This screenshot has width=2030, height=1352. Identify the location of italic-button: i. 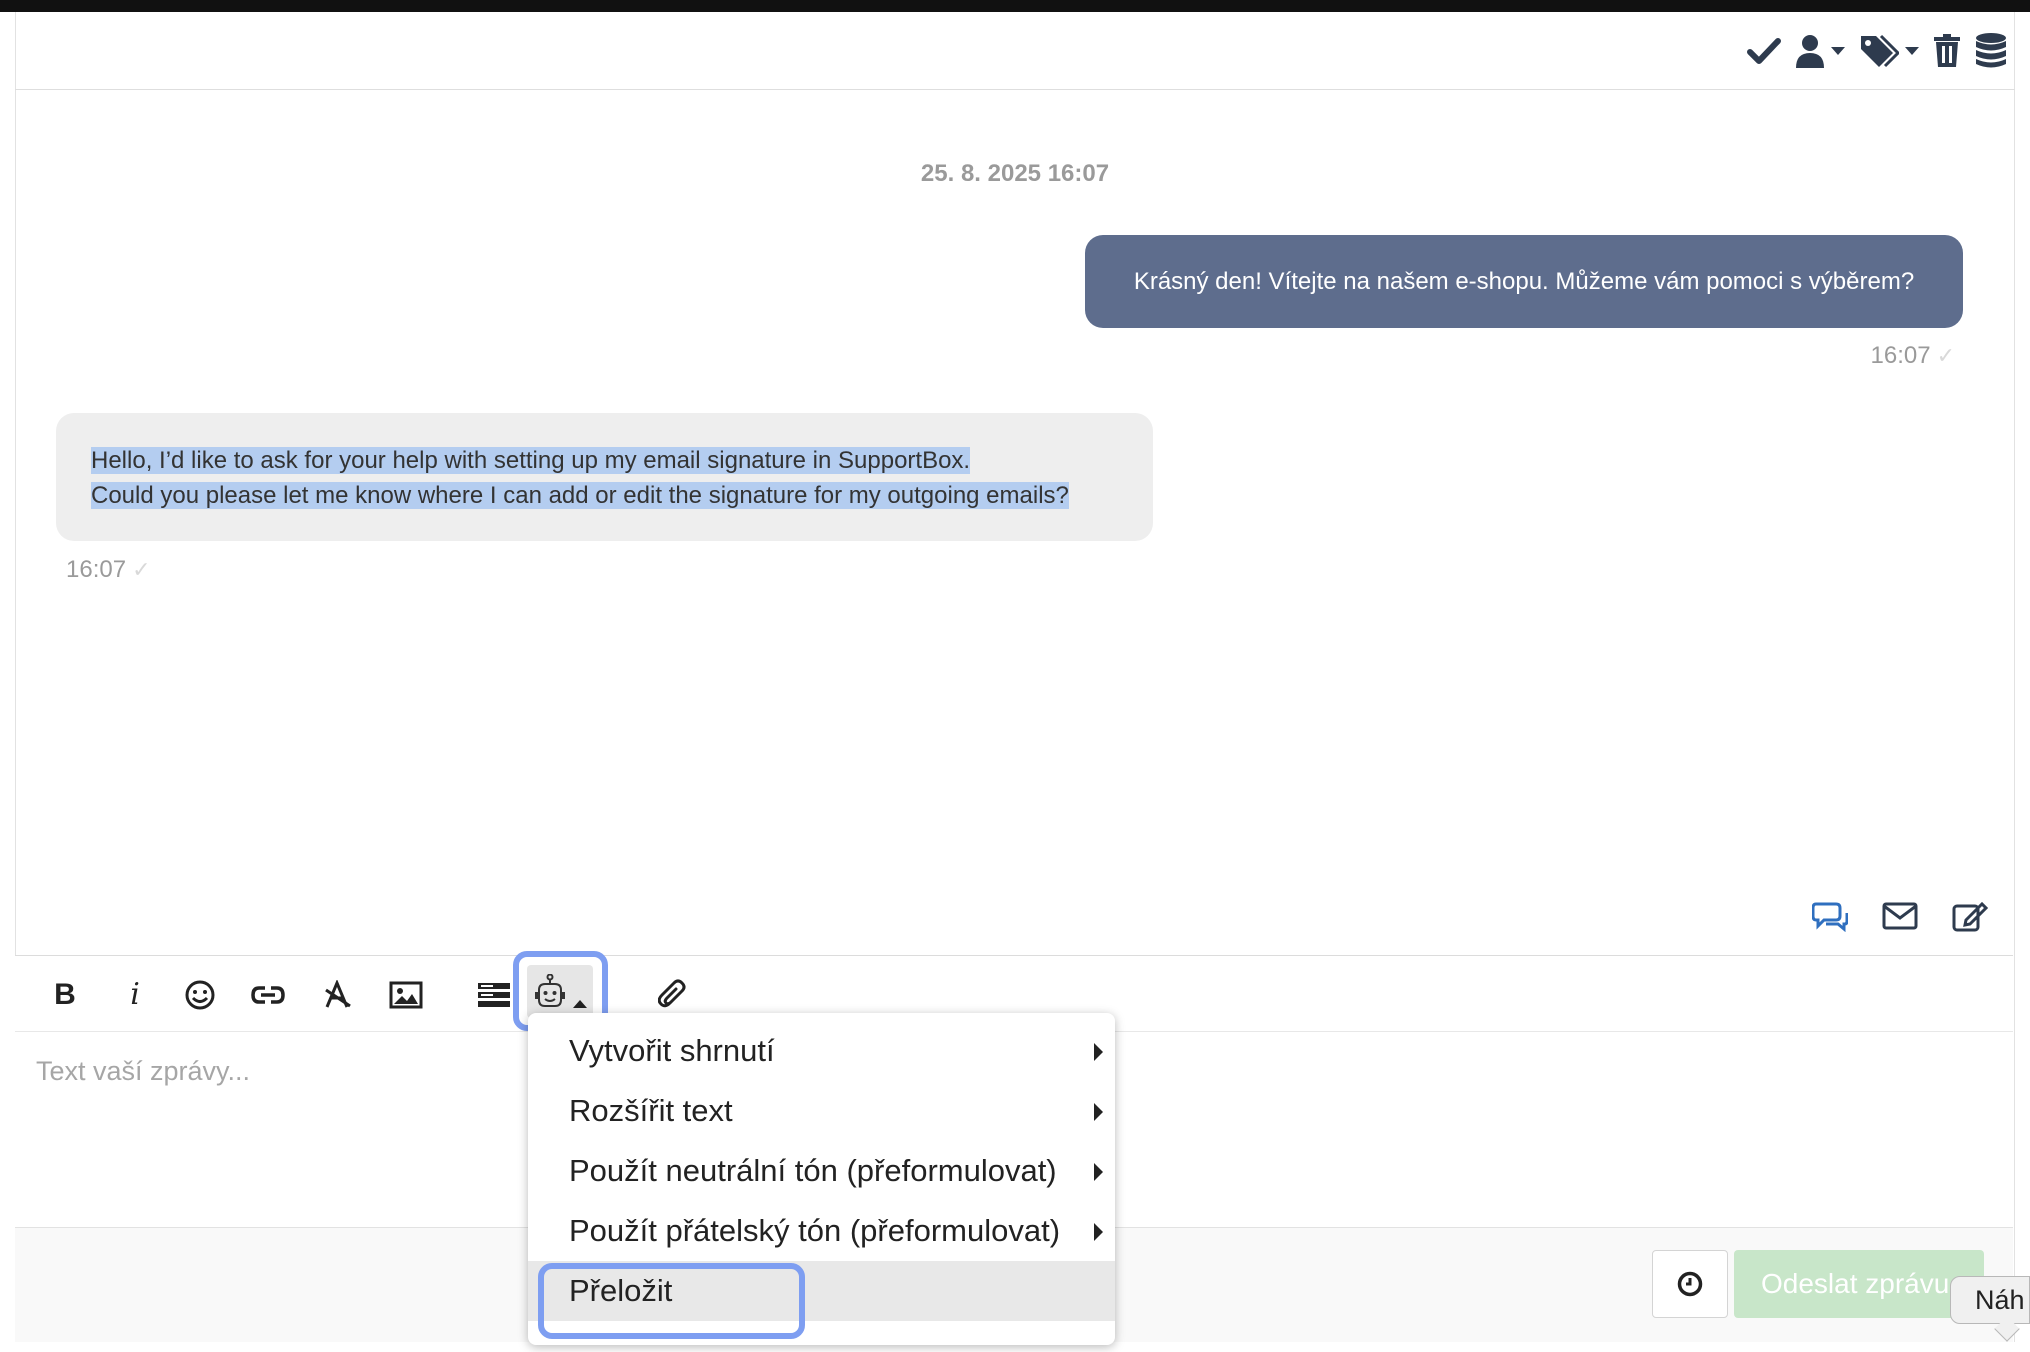
(135, 994).